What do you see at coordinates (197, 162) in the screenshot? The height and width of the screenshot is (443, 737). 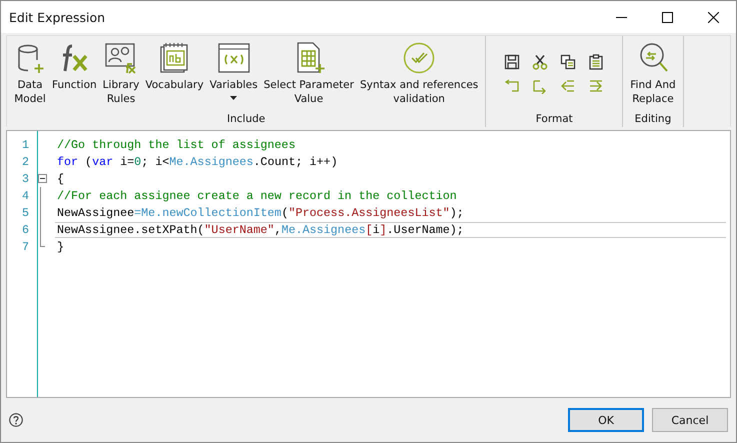 I see `code-line: for (var i=0; i<Me.Assignees.Count; i++)` at bounding box center [197, 162].